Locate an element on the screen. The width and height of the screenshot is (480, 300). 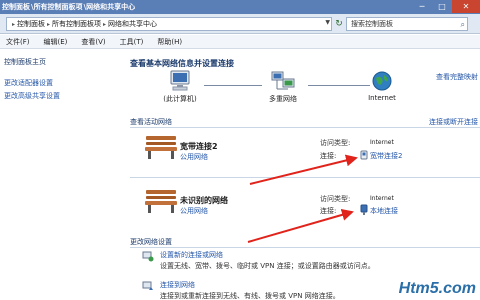
breadcrumb-item: 网络和共享中心 is located at coordinates (132, 24).